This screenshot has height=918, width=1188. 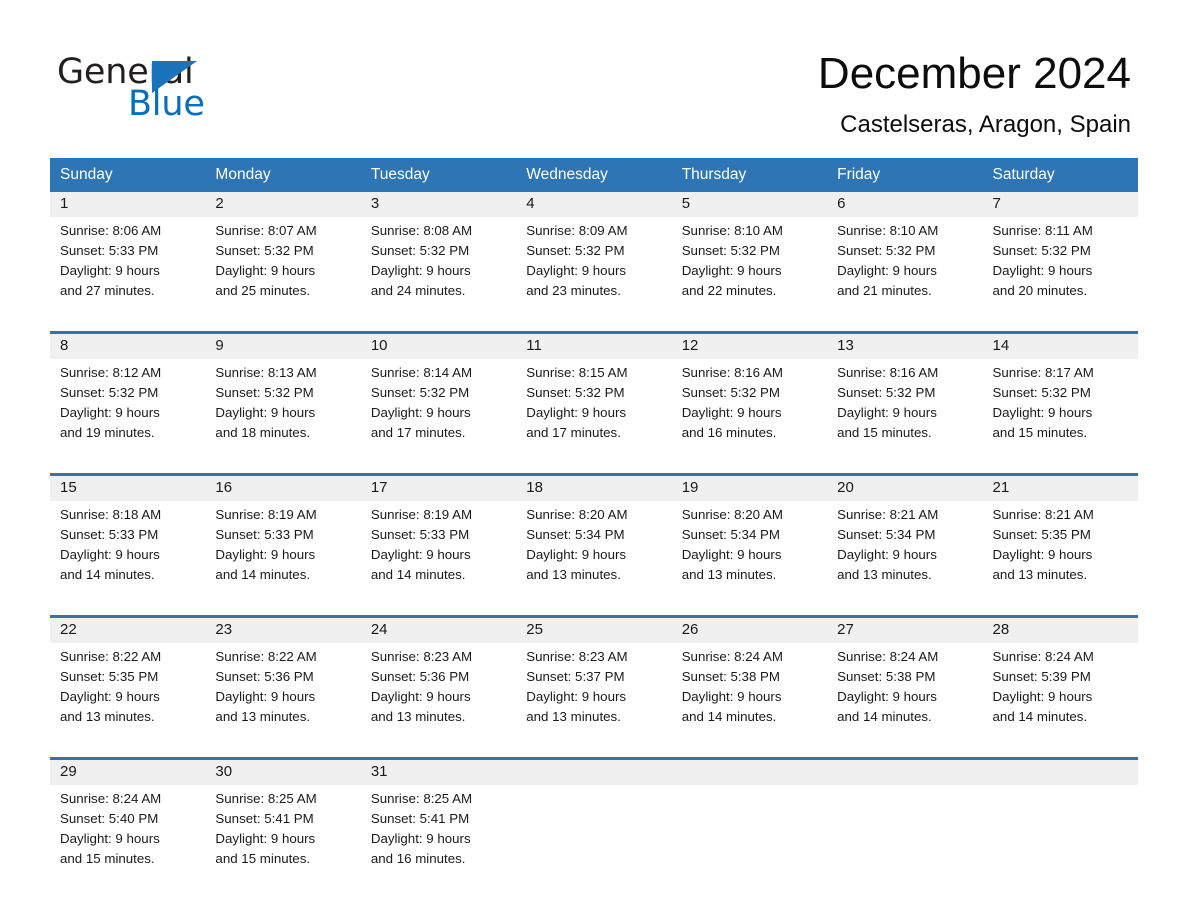 What do you see at coordinates (749, 204) in the screenshot?
I see `day-number: 5` at bounding box center [749, 204].